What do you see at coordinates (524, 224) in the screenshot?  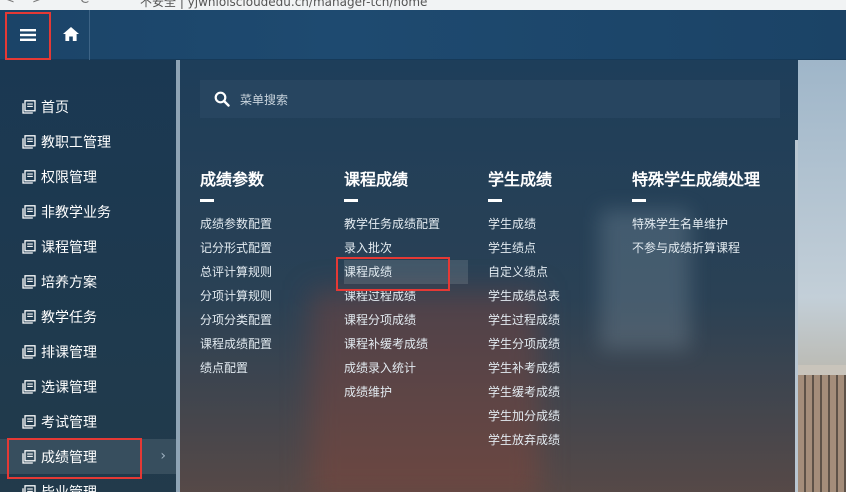 I see `menu-link: 学生成绩` at bounding box center [524, 224].